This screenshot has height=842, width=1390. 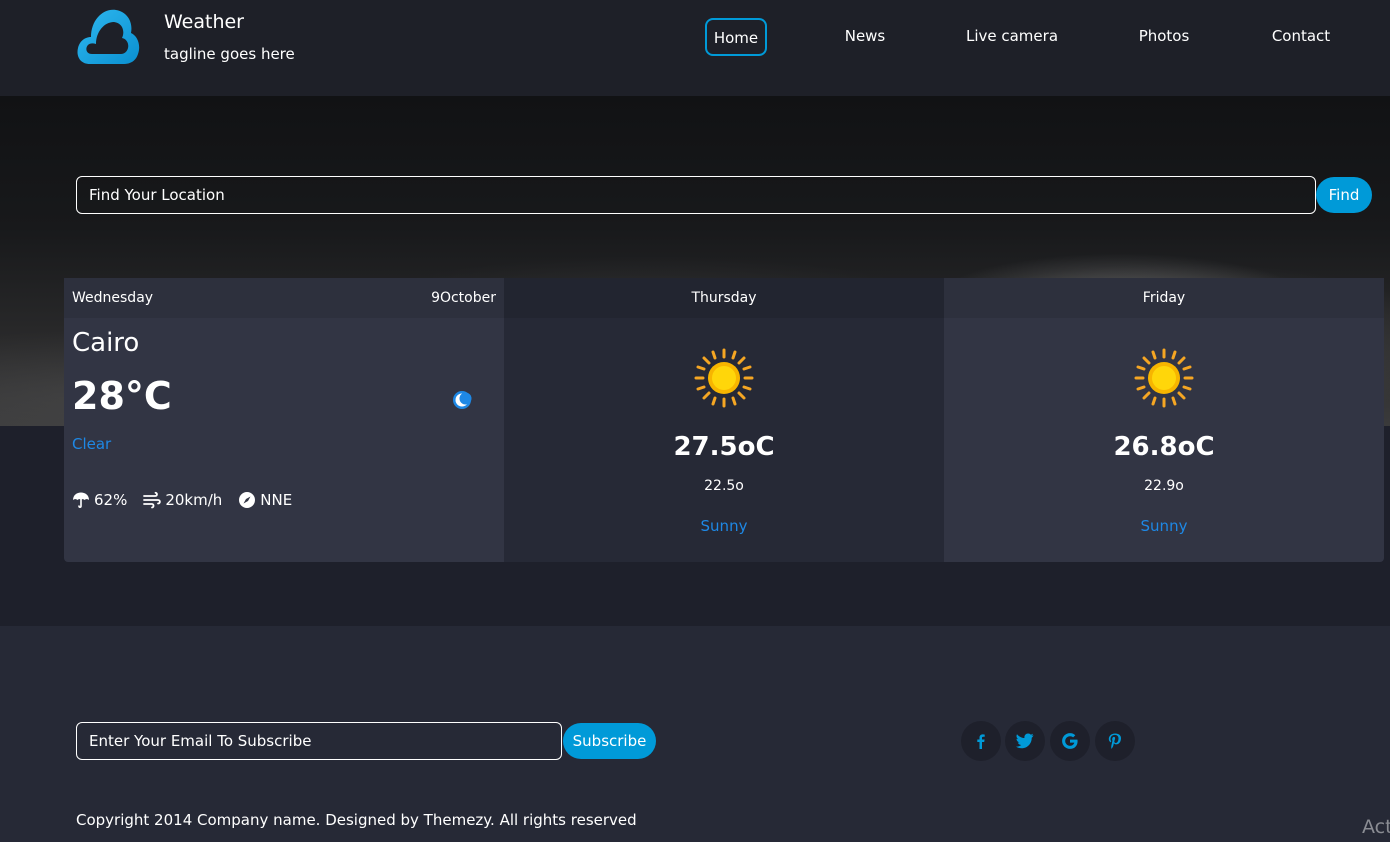 What do you see at coordinates (1344, 195) in the screenshot?
I see `find-button: Find` at bounding box center [1344, 195].